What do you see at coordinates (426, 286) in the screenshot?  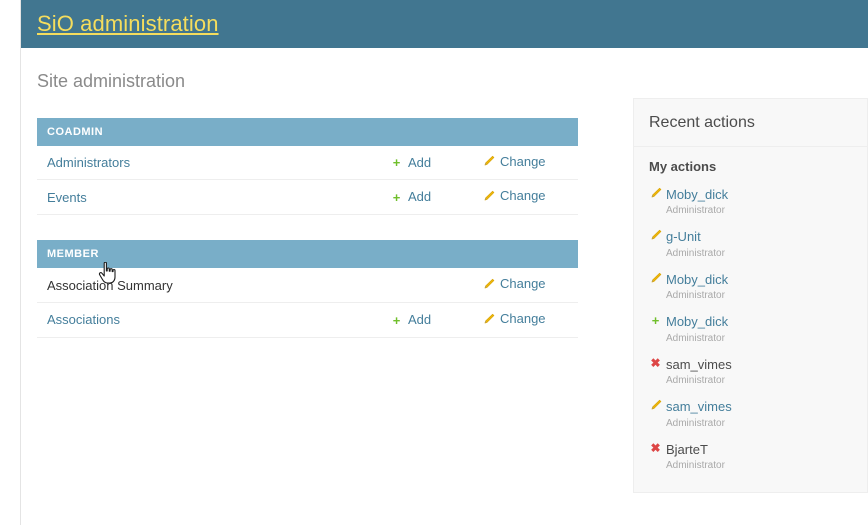 I see `add-cell` at bounding box center [426, 286].